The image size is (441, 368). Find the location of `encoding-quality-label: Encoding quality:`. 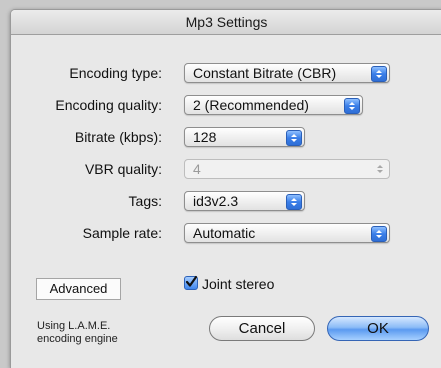

encoding-quality-label: Encoding quality: is located at coordinates (108, 105).